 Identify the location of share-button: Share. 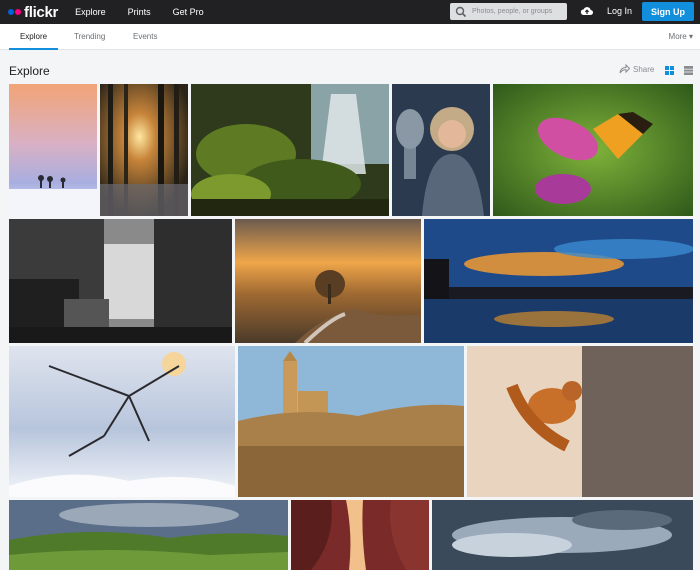
(636, 69).